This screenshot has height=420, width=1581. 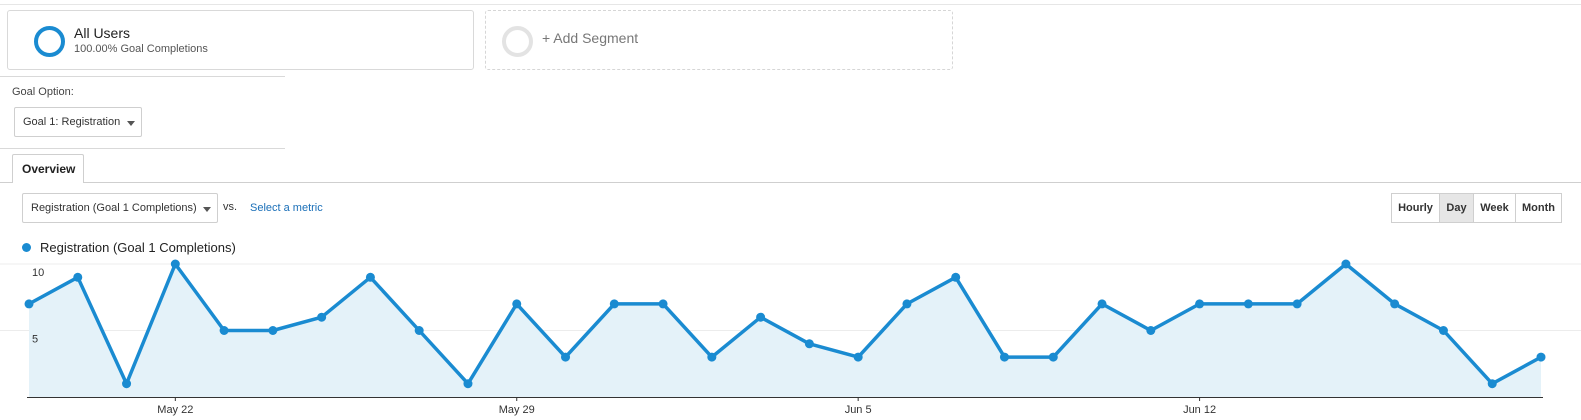 I want to click on legend-label: Registration (Goal 1 Completions), so click(x=138, y=247).